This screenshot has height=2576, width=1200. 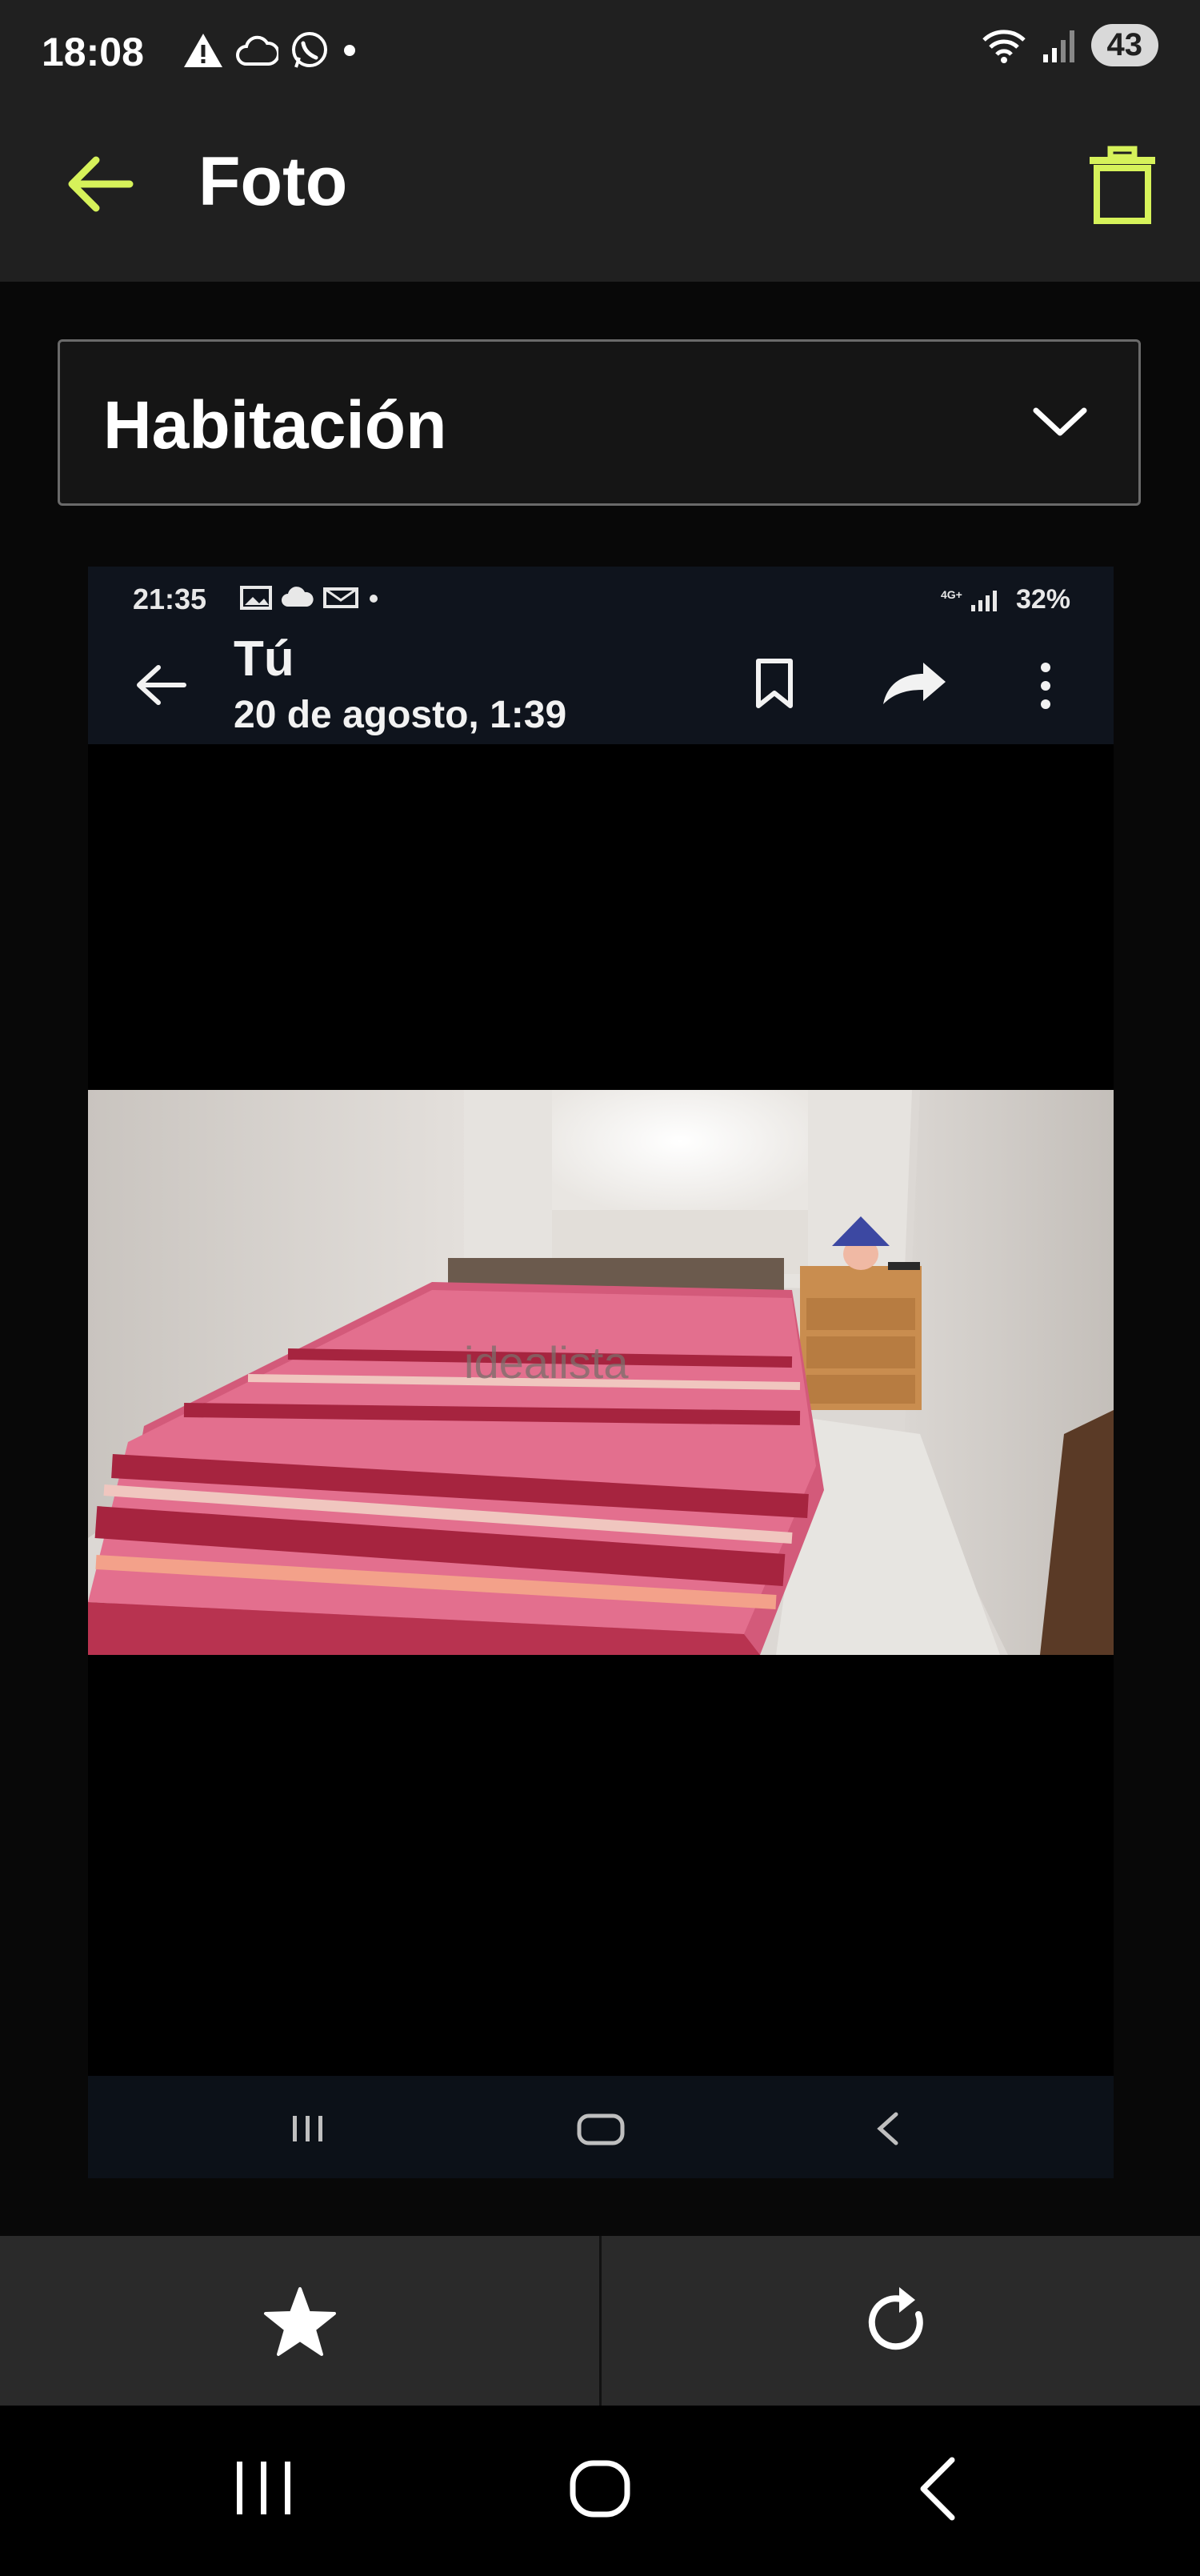 What do you see at coordinates (1058, 46) in the screenshot?
I see `signal-icon` at bounding box center [1058, 46].